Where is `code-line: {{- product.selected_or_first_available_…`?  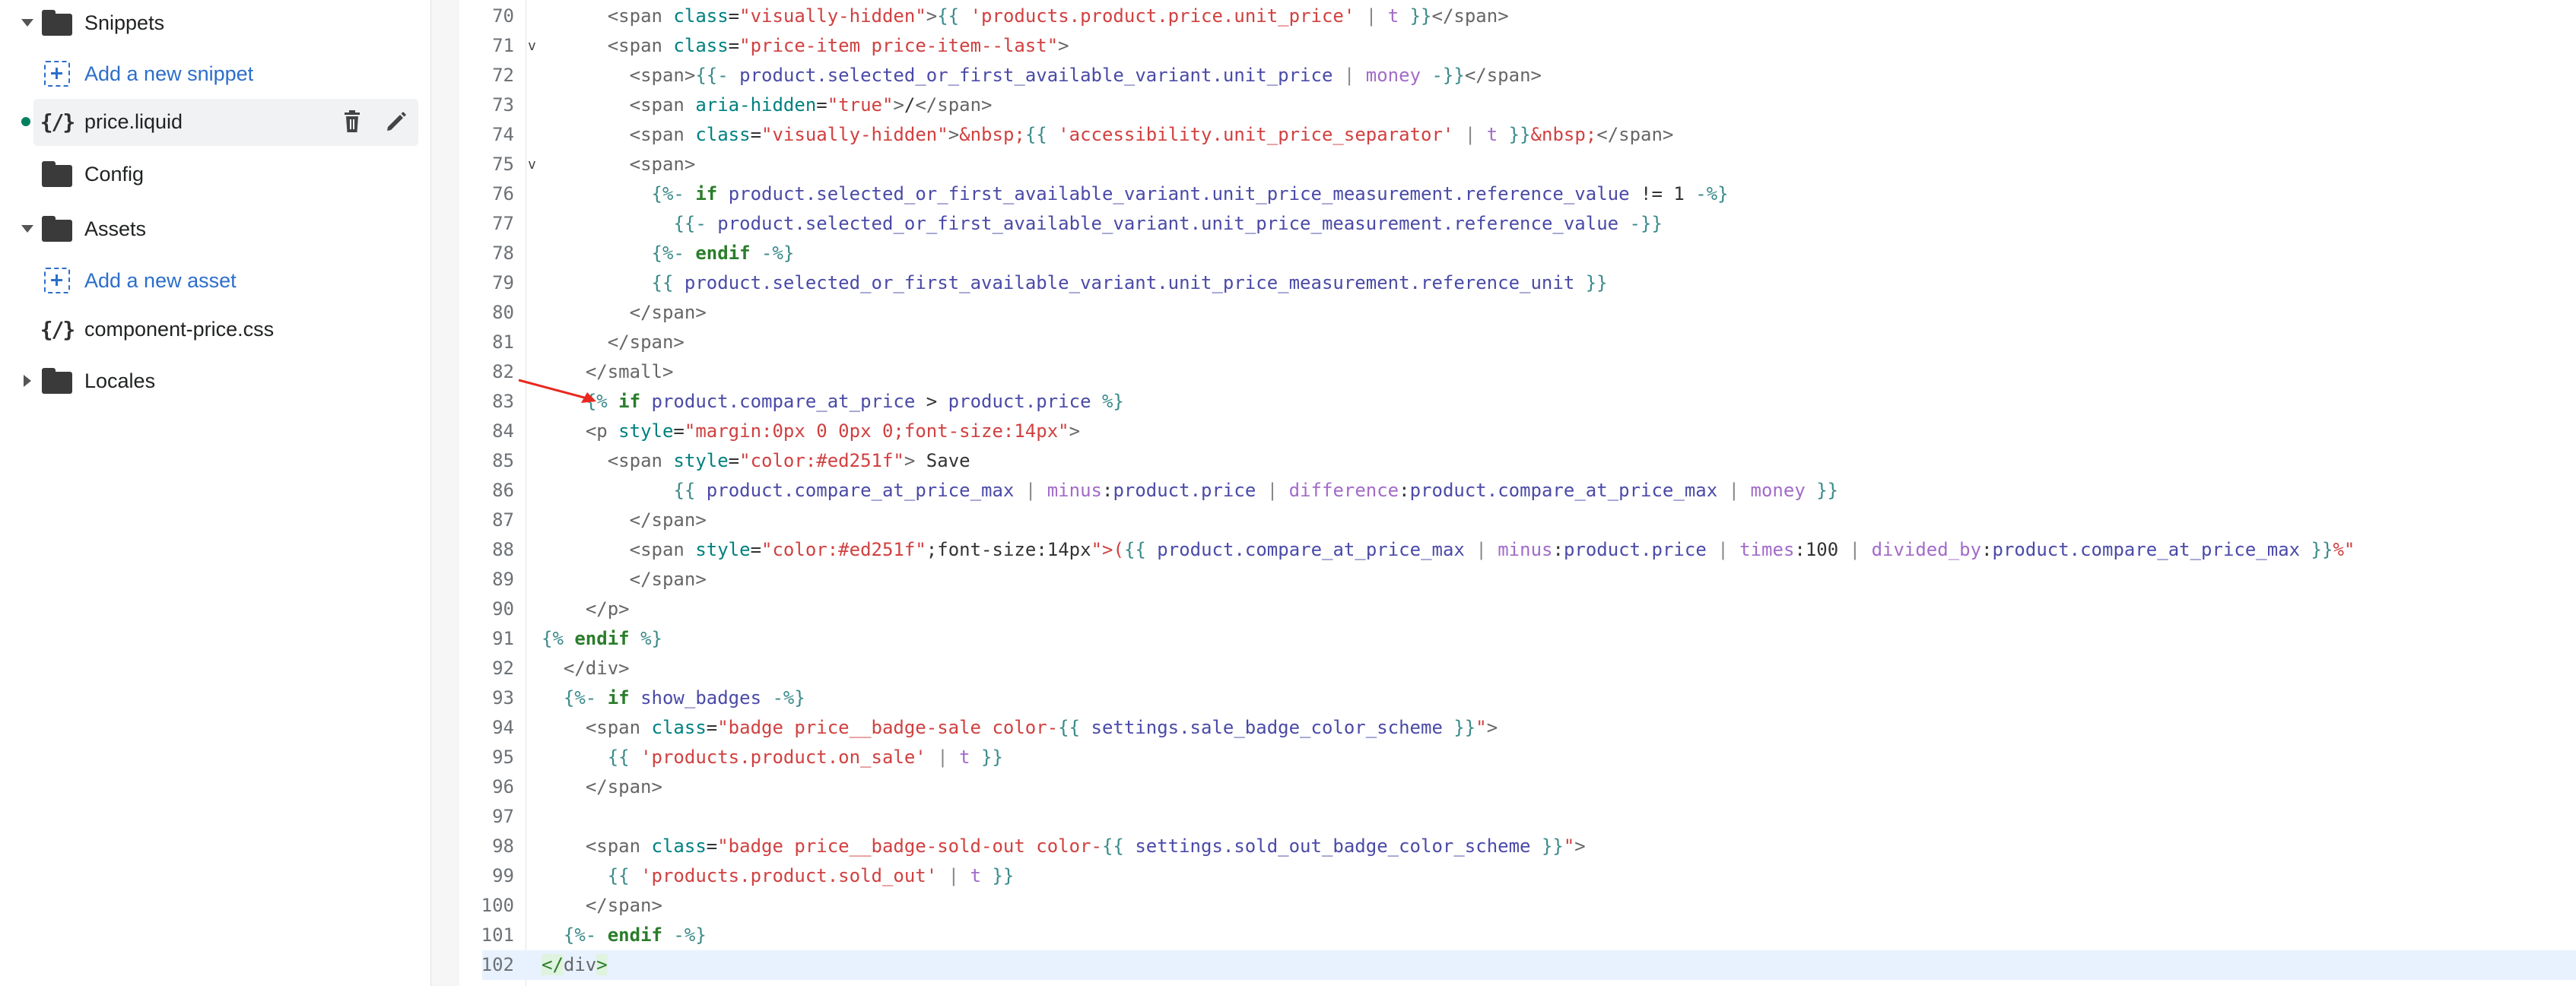 code-line: {{- product.selected_or_first_available_… is located at coordinates (1102, 224).